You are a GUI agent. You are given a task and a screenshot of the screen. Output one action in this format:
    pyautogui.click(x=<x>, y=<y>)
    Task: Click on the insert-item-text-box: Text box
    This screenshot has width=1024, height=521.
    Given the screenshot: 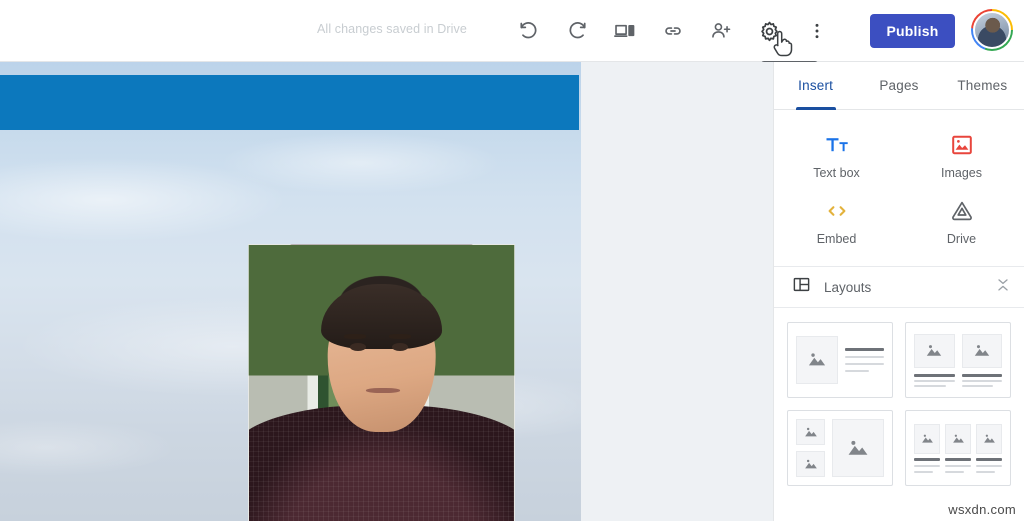 What is the action you would take?
    pyautogui.click(x=836, y=157)
    